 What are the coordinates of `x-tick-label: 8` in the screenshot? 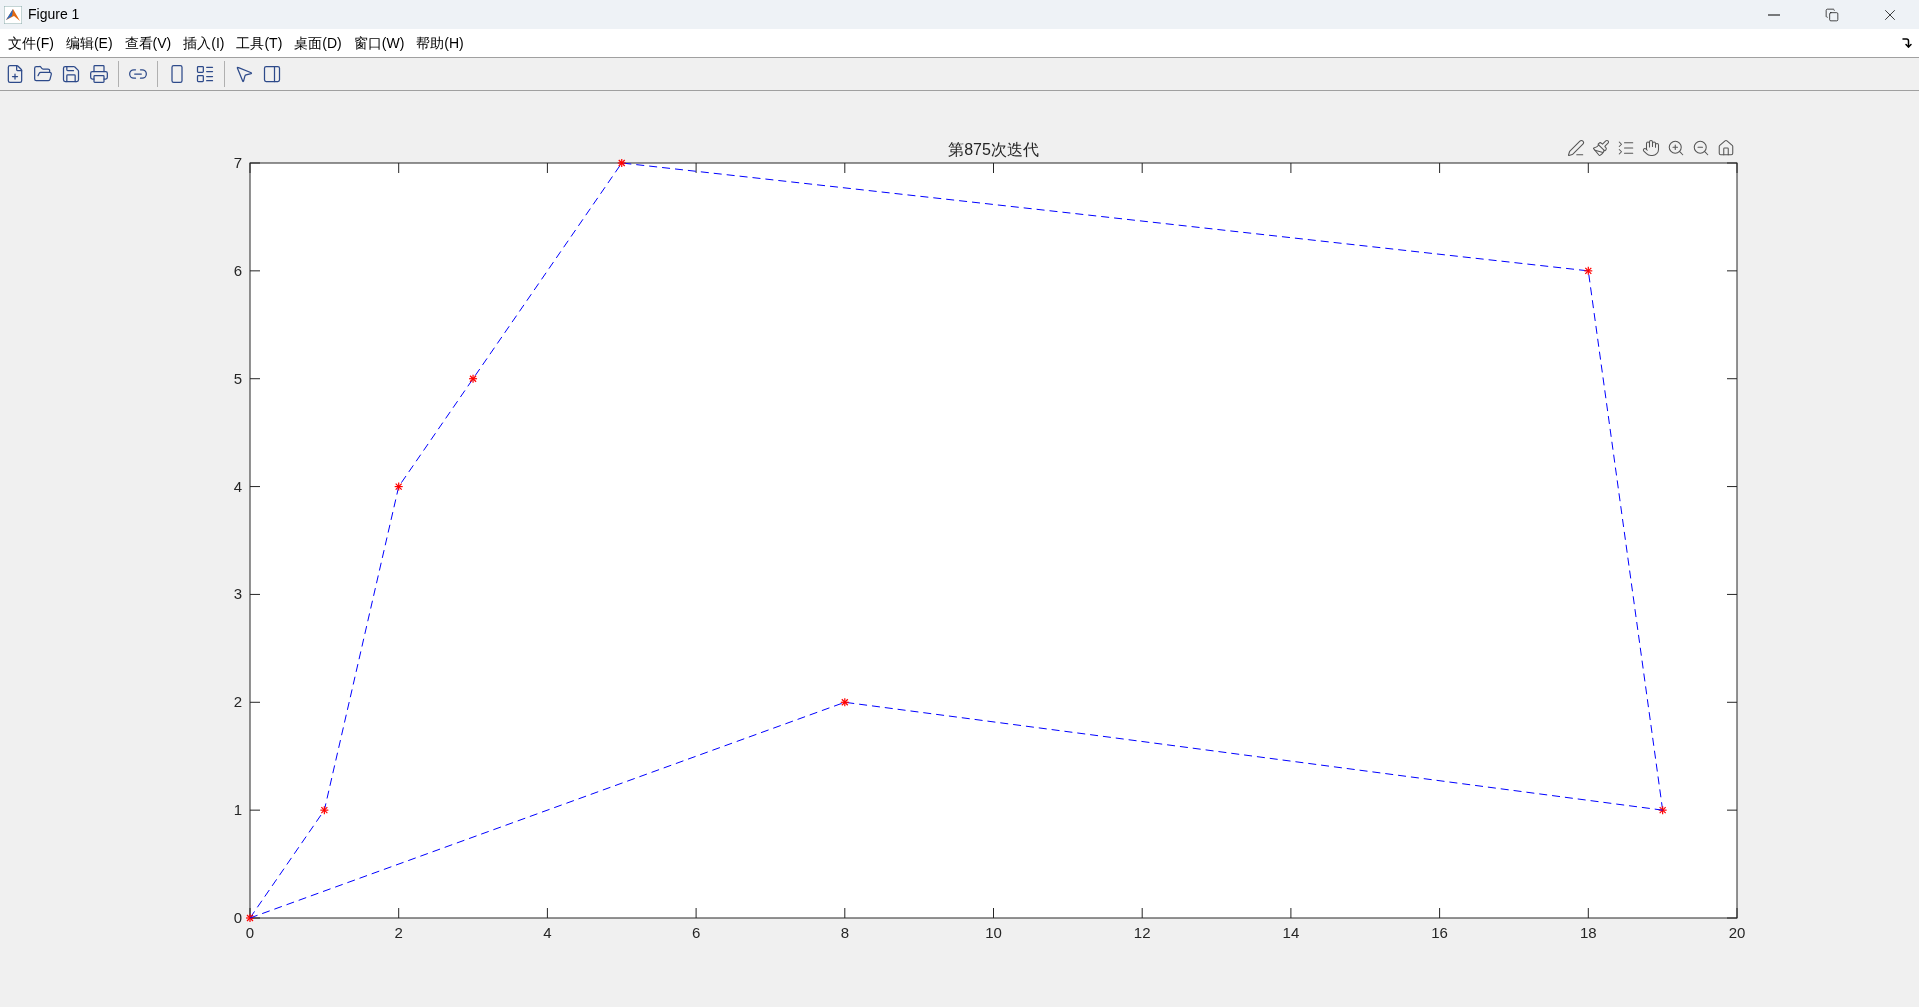 It's located at (844, 932).